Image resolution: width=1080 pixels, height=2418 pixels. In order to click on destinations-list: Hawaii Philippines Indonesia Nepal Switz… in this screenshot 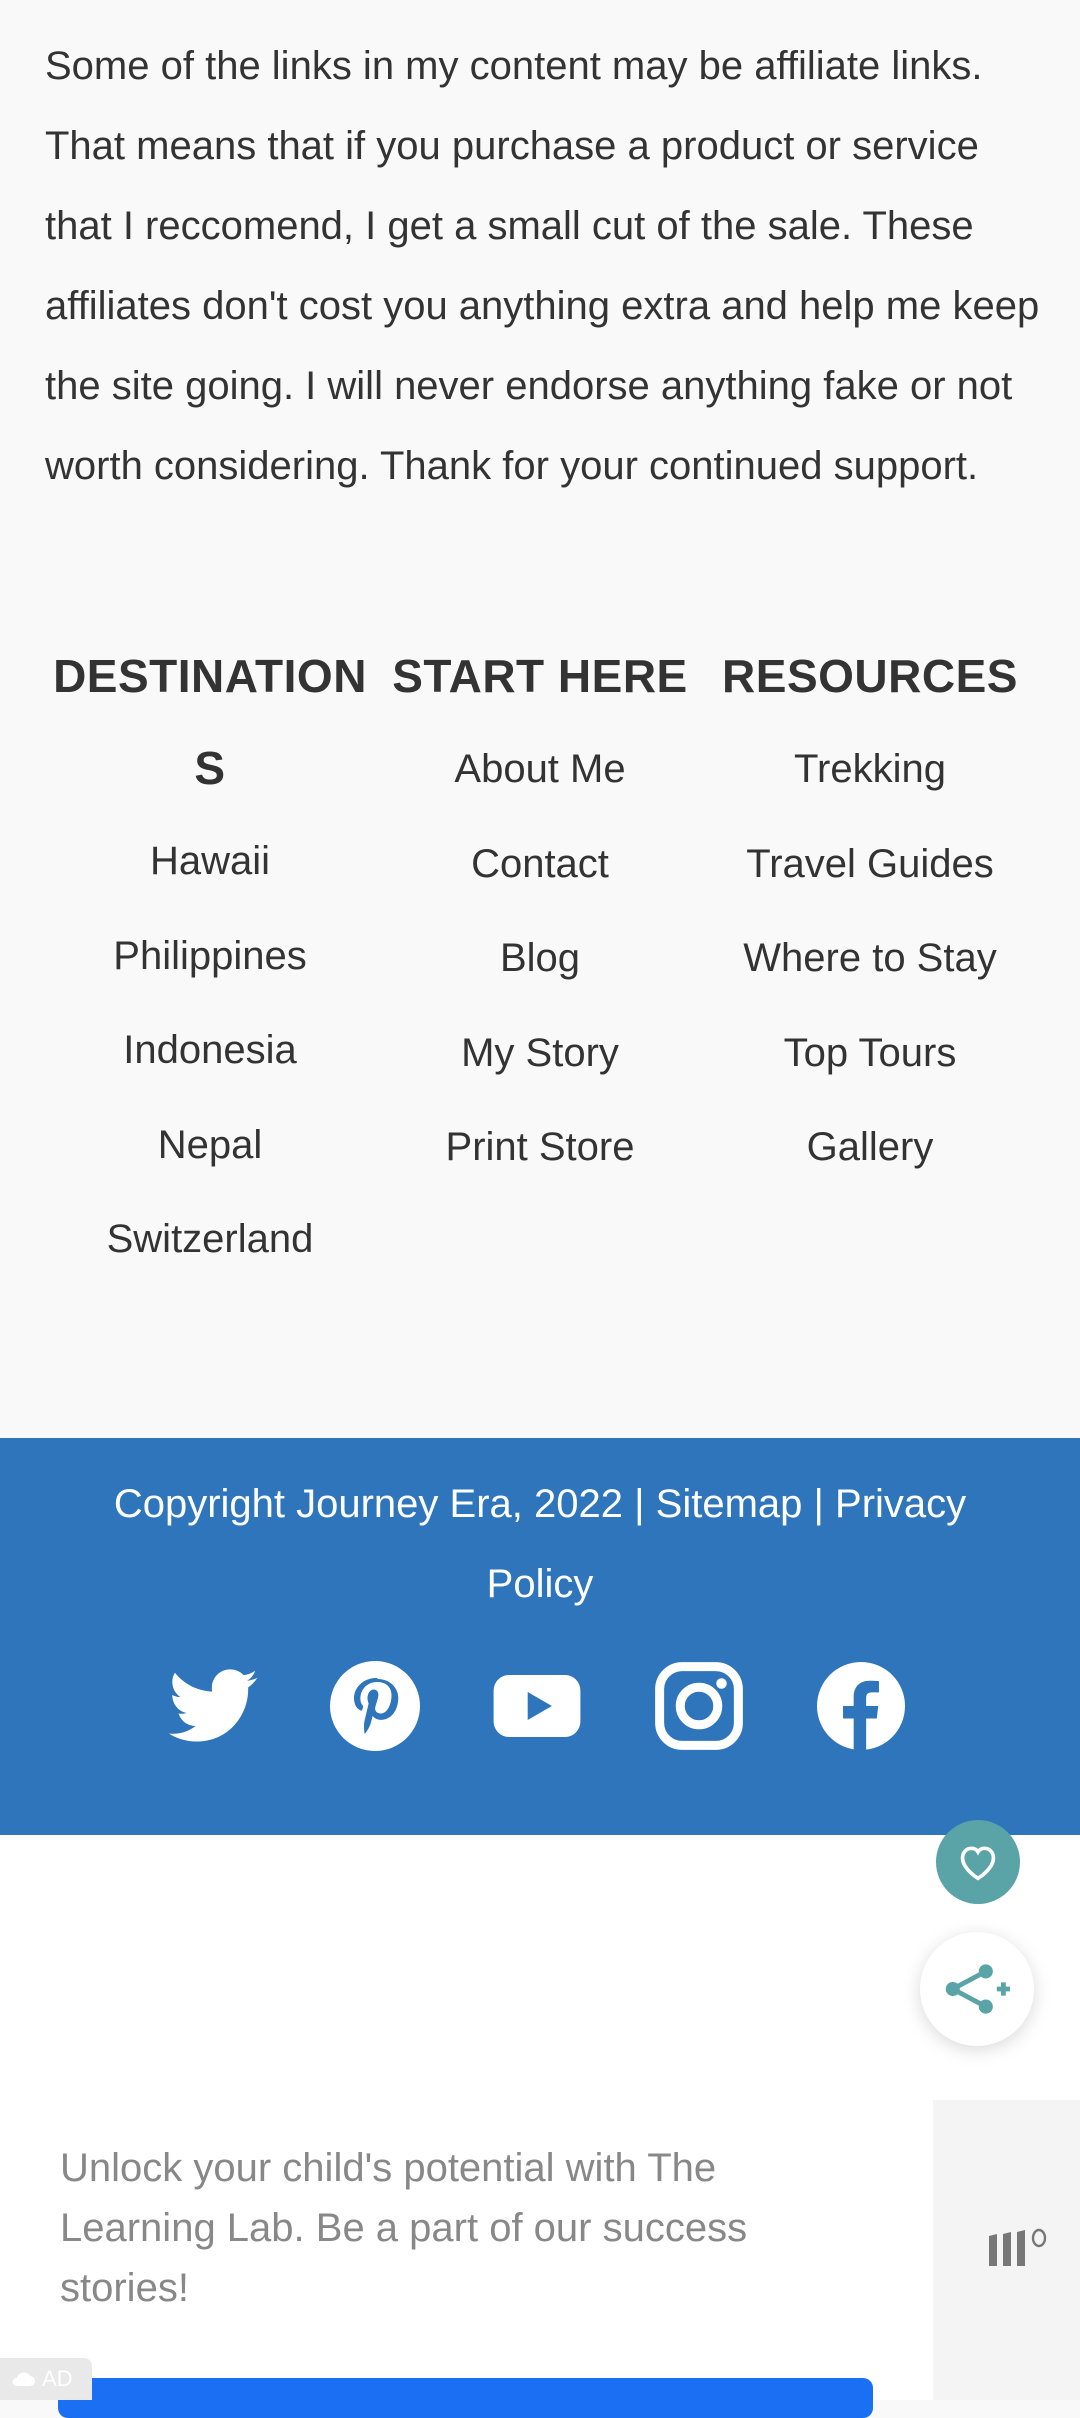, I will do `click(210, 1050)`.